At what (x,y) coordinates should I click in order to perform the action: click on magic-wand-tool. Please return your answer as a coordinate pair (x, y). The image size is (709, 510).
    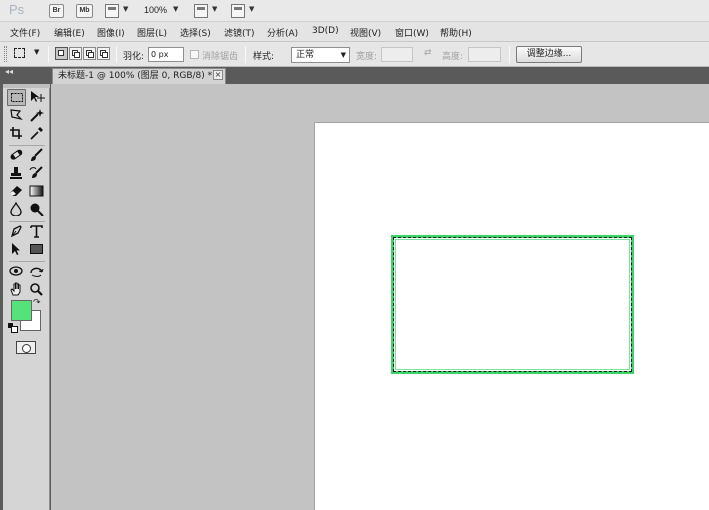
    Looking at the image, I should click on (36, 115).